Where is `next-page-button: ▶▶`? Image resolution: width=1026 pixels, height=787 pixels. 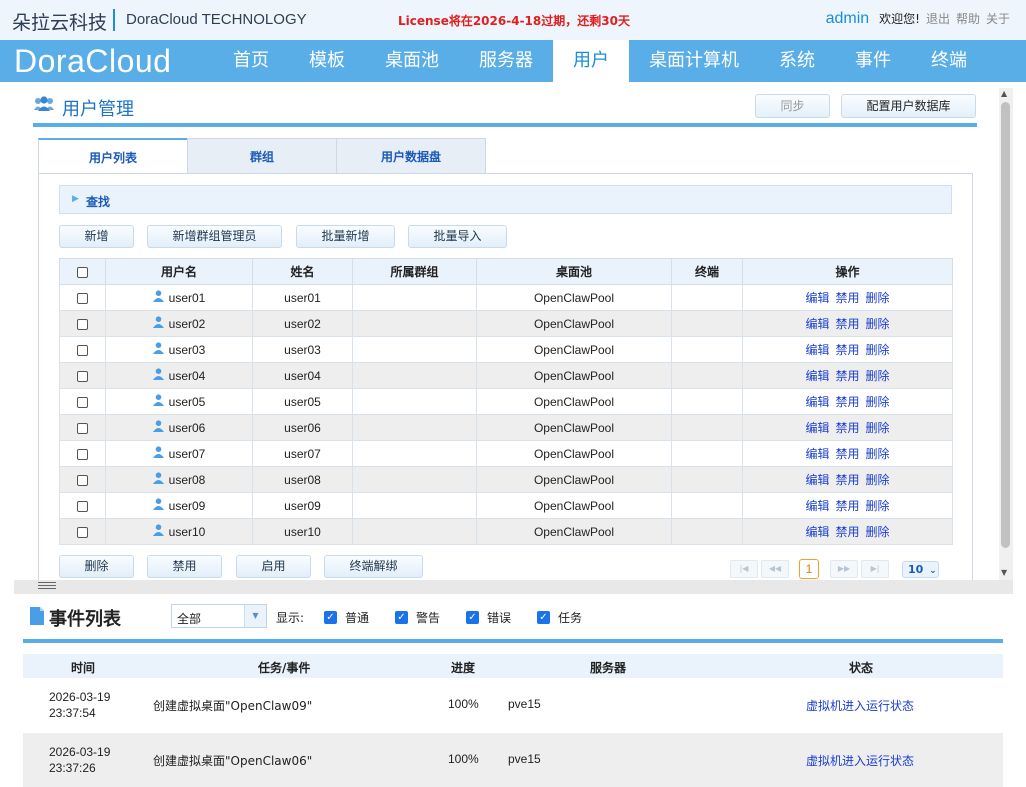 next-page-button: ▶▶ is located at coordinates (844, 569).